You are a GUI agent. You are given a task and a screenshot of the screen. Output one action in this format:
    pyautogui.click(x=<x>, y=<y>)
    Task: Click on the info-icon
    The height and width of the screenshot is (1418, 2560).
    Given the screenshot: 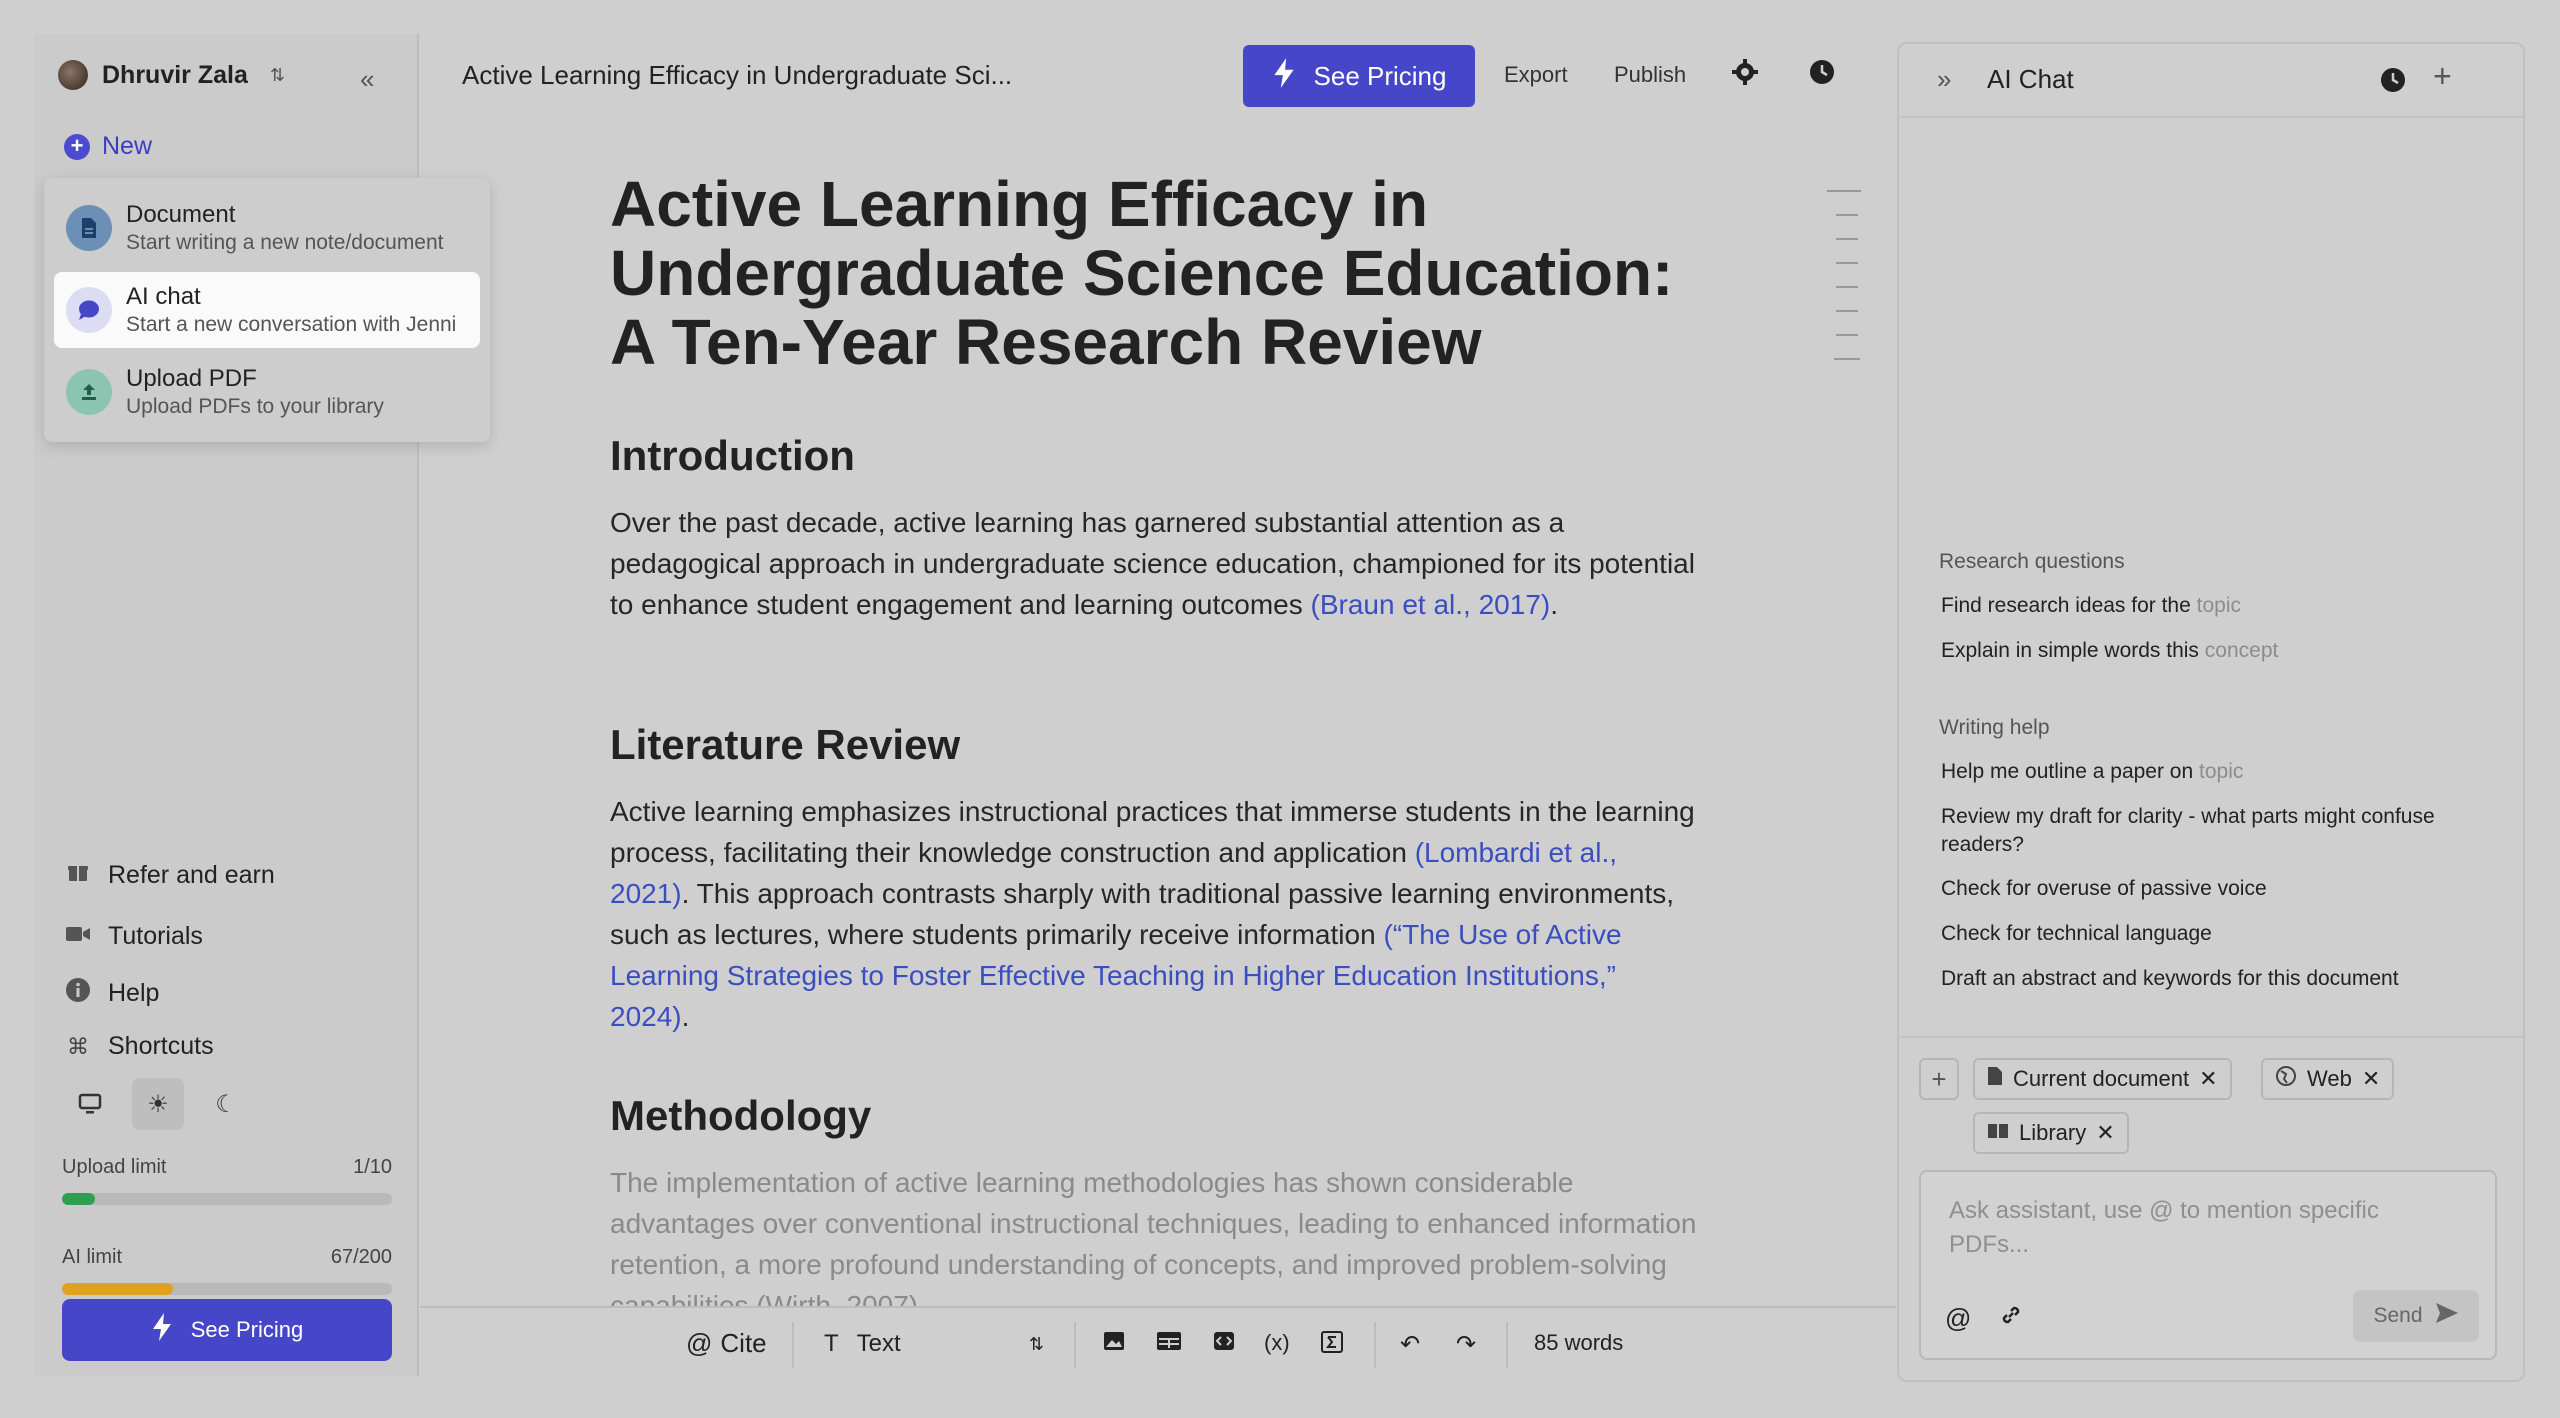 What is the action you would take?
    pyautogui.click(x=78, y=993)
    